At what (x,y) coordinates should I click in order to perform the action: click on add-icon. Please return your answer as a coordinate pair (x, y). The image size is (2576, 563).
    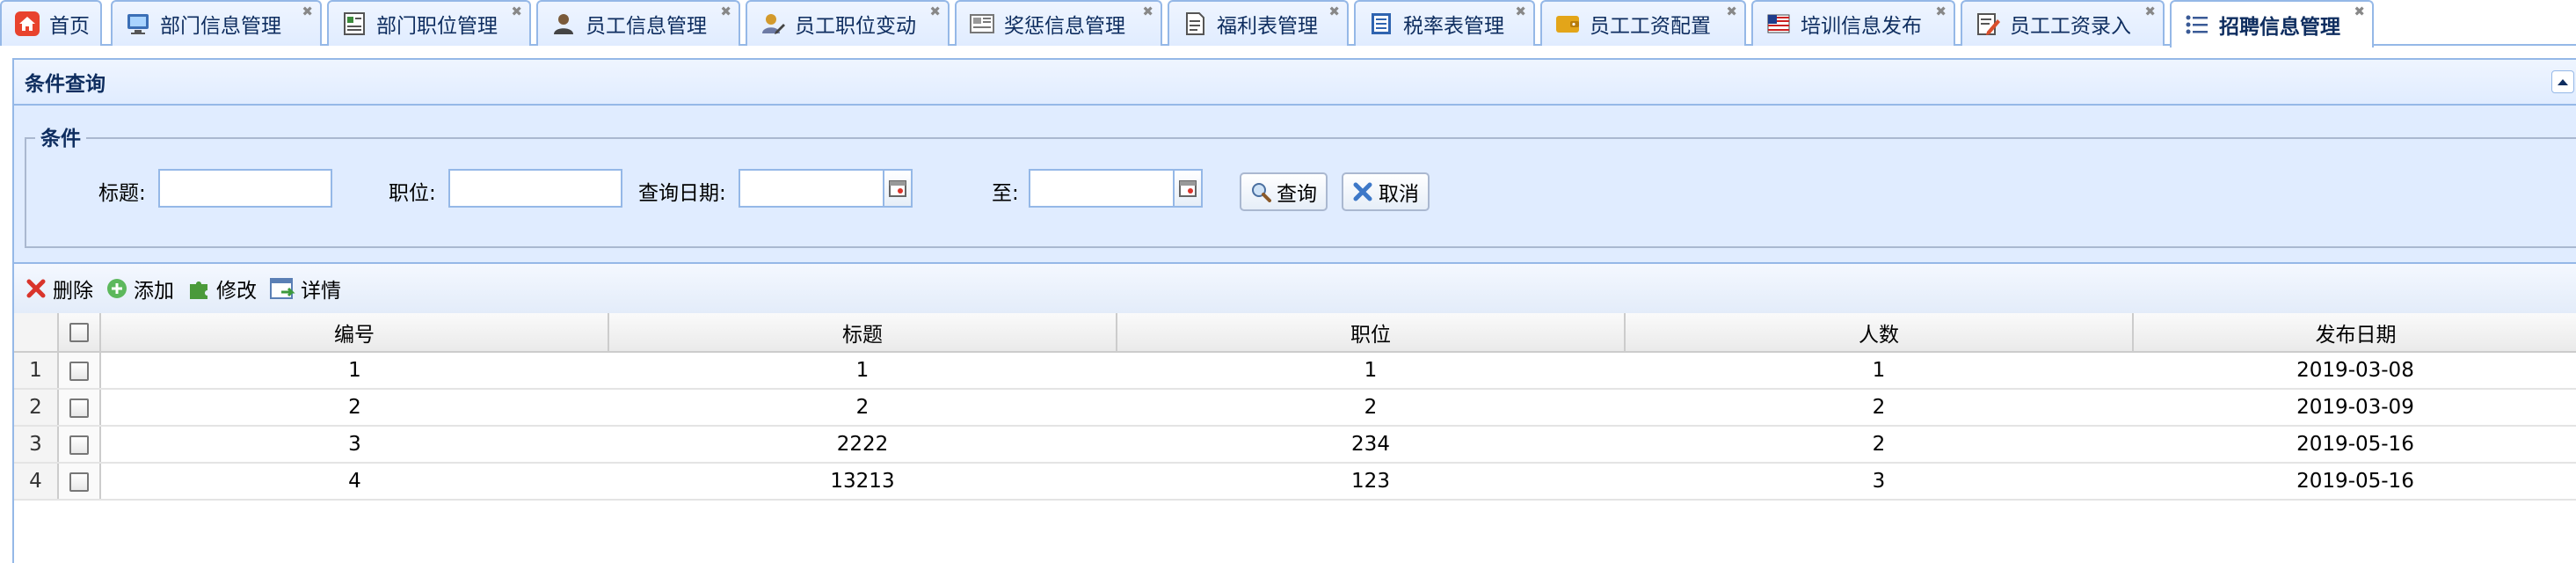
    Looking at the image, I should click on (117, 288).